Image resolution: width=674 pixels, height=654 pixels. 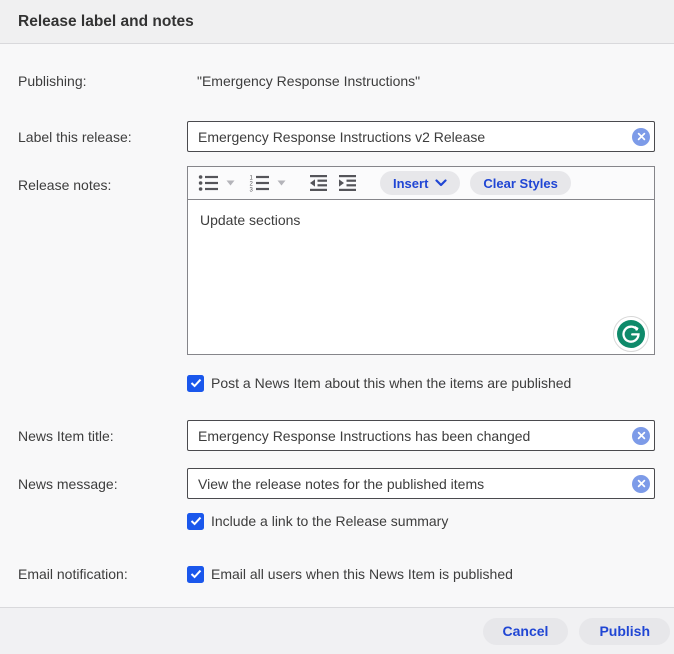 I want to click on news-message-row: News message:, so click(x=337, y=483).